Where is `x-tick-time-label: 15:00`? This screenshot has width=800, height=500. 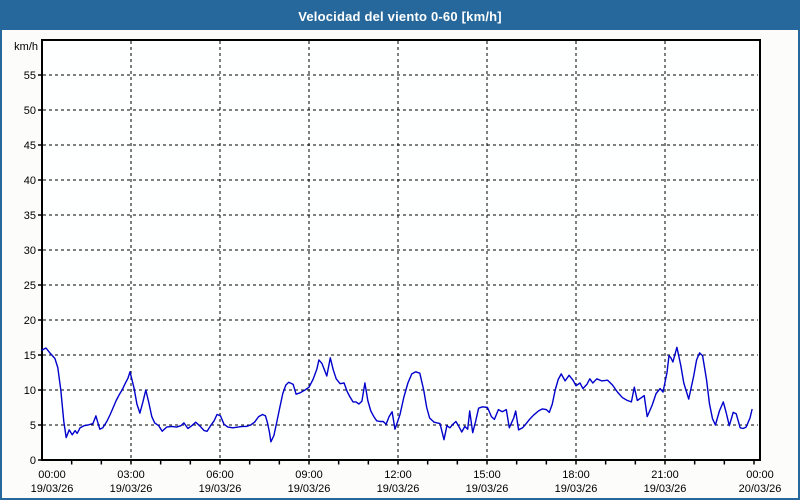 x-tick-time-label: 15:00 is located at coordinates (487, 475).